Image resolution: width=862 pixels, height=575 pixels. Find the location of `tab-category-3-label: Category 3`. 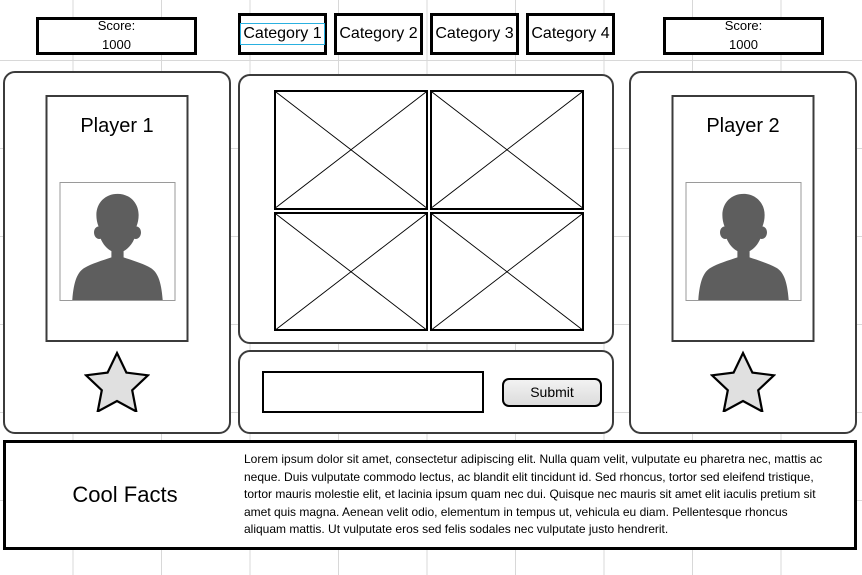

tab-category-3-label: Category 3 is located at coordinates (474, 33).